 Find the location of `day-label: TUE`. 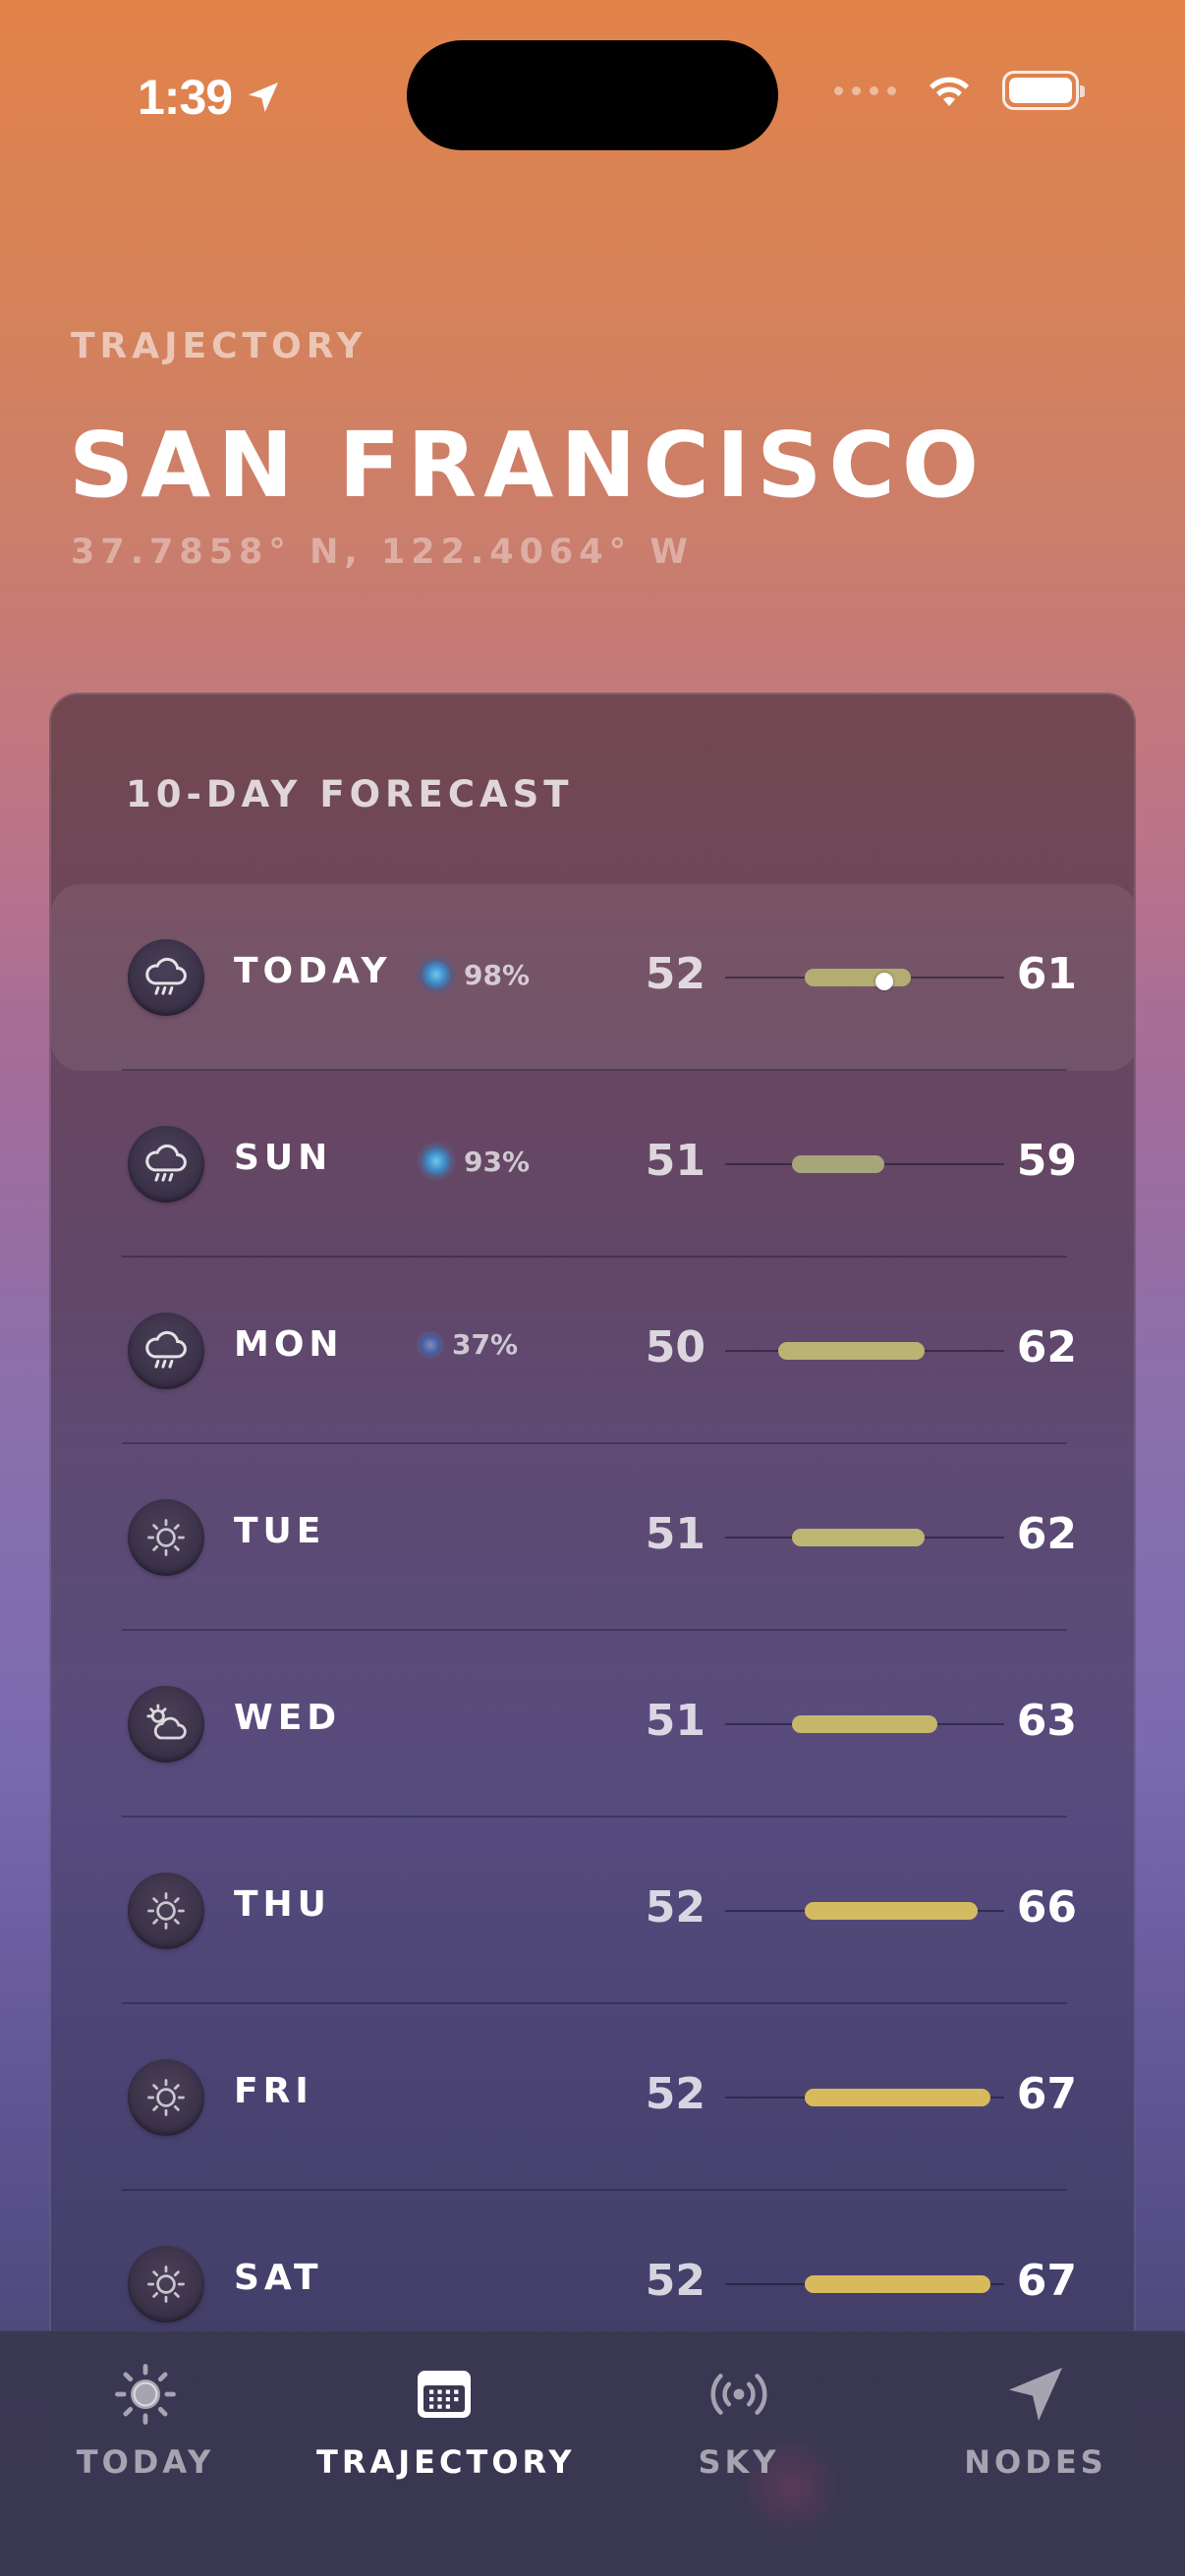

day-label: TUE is located at coordinates (280, 1531).